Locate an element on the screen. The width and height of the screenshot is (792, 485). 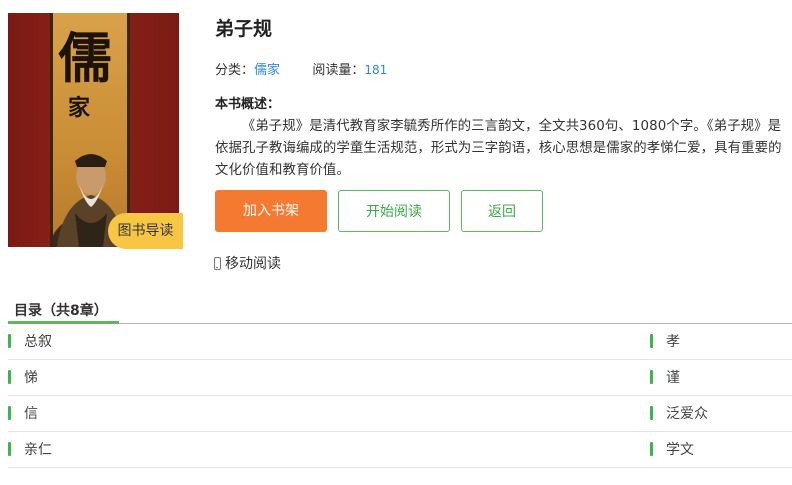
mobile-read-label: 移动阅读 is located at coordinates (253, 264).